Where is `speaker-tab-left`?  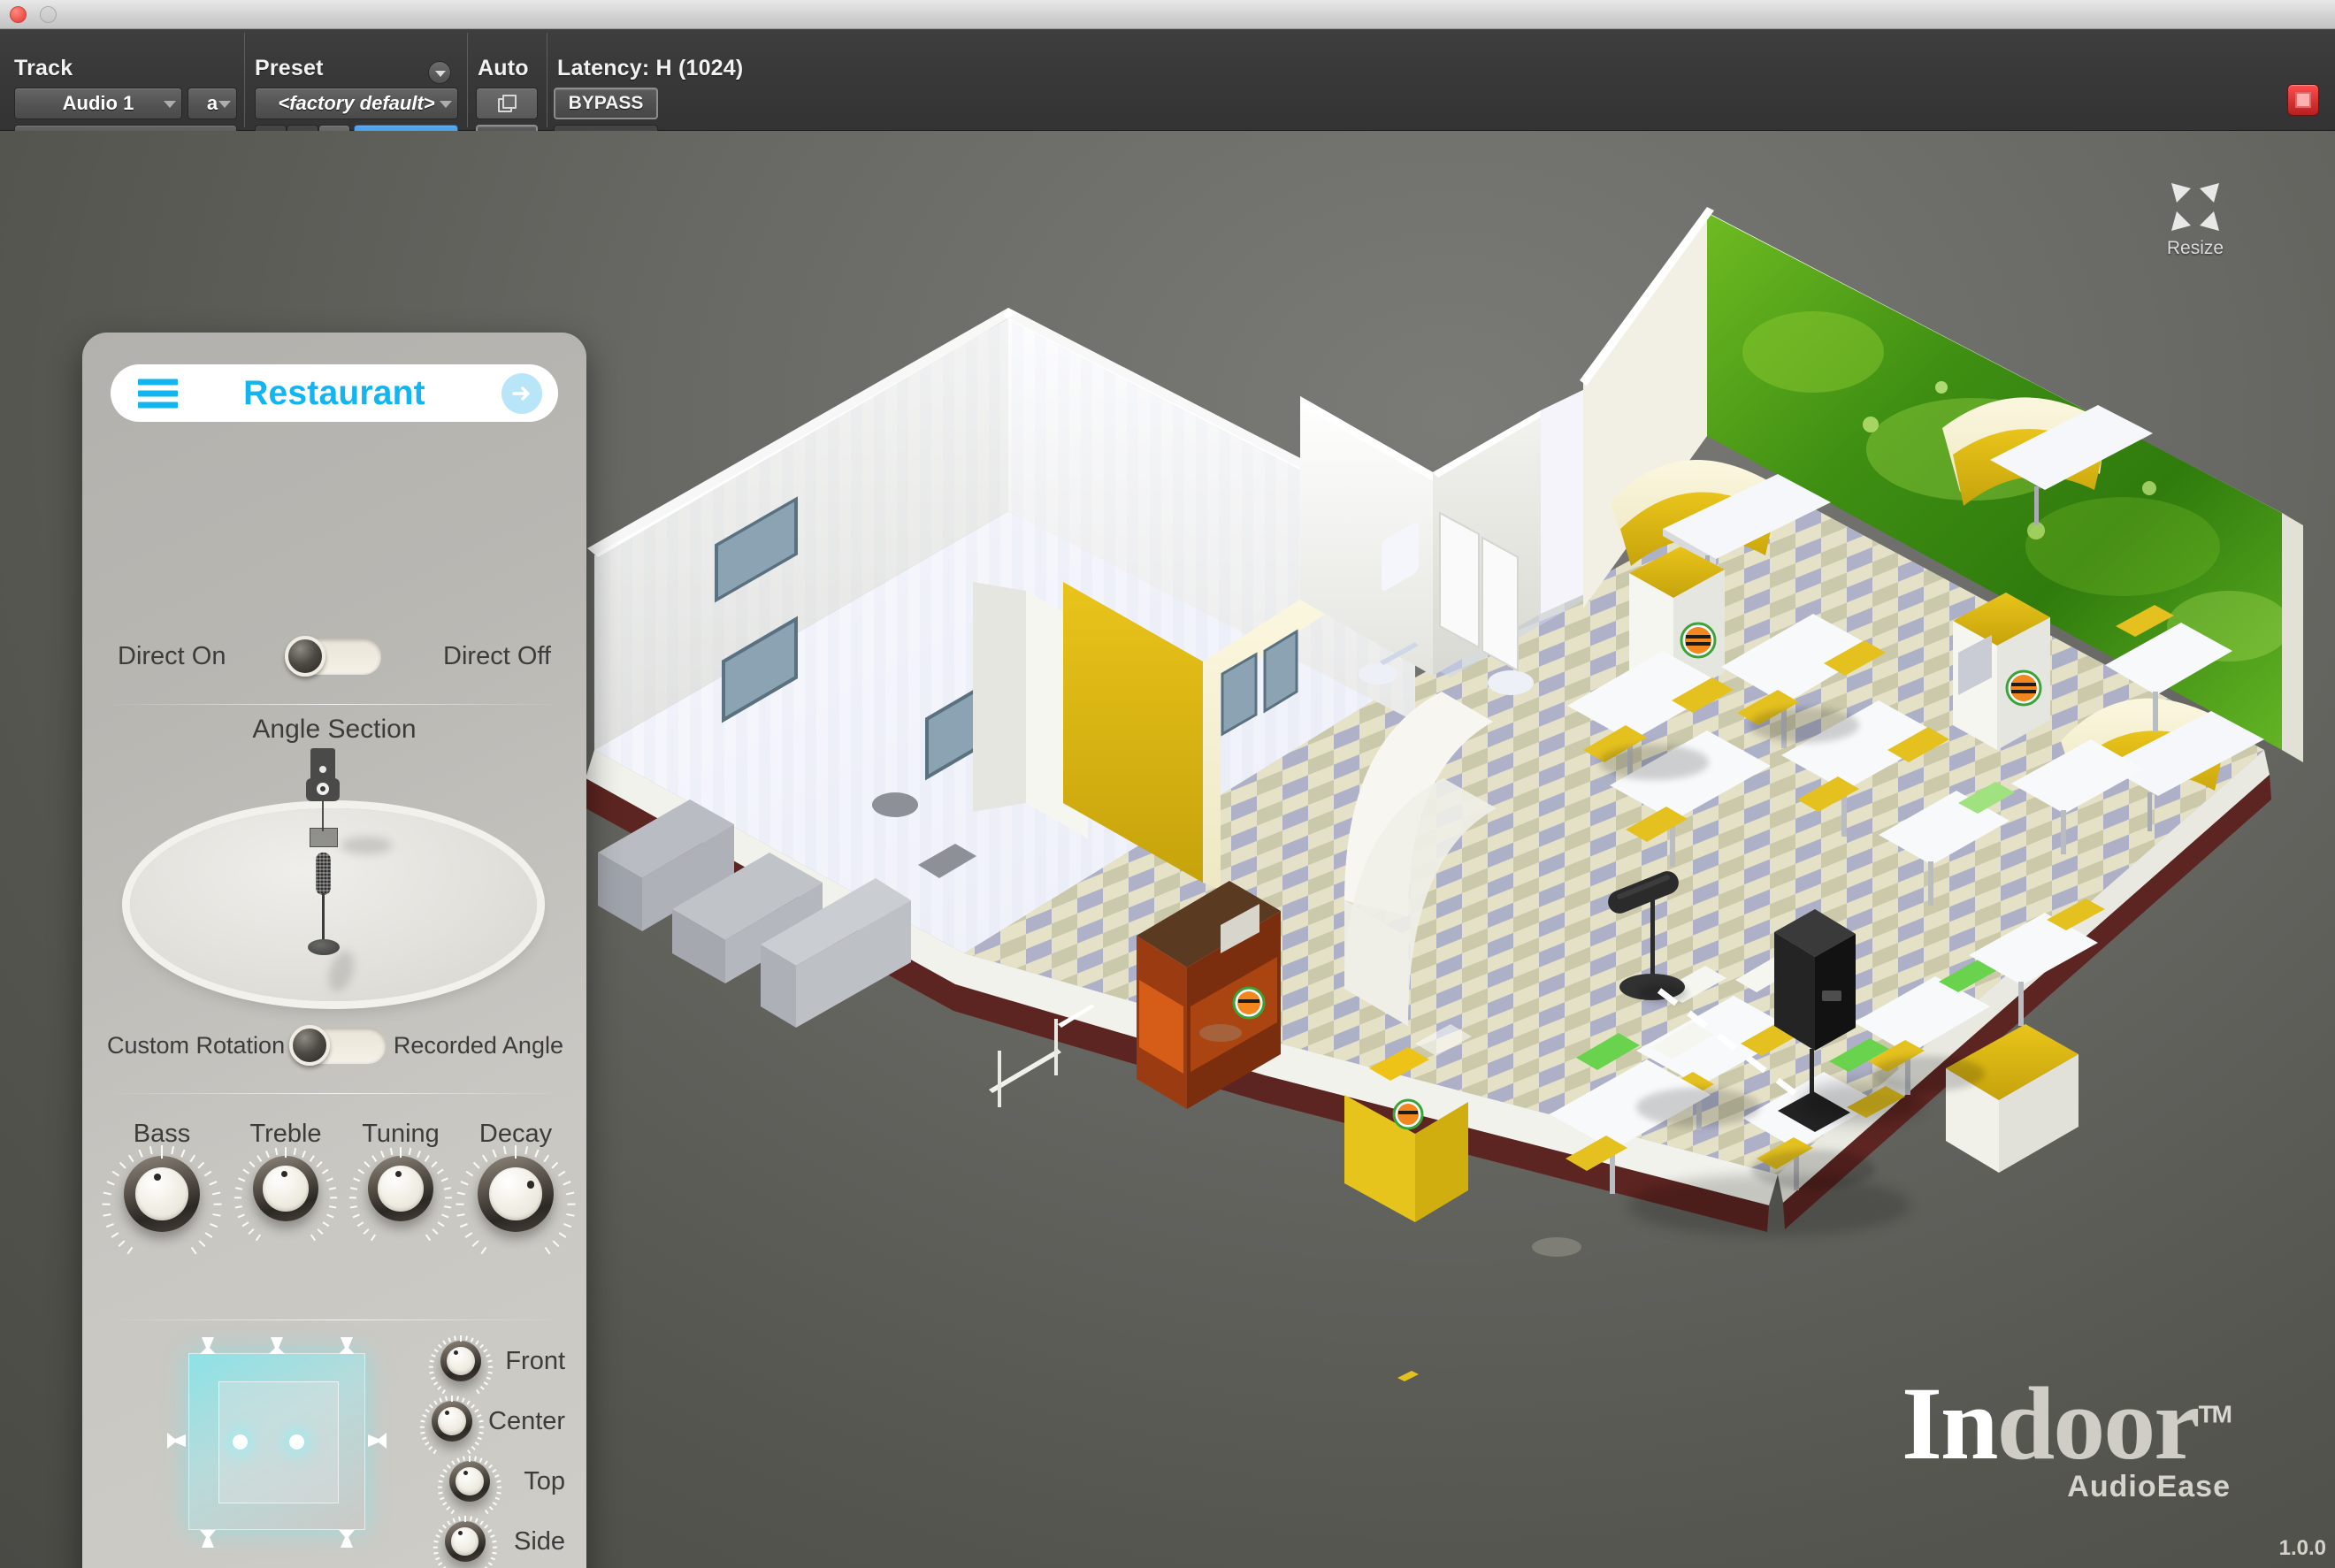
speaker-tab-left is located at coordinates (177, 1443).